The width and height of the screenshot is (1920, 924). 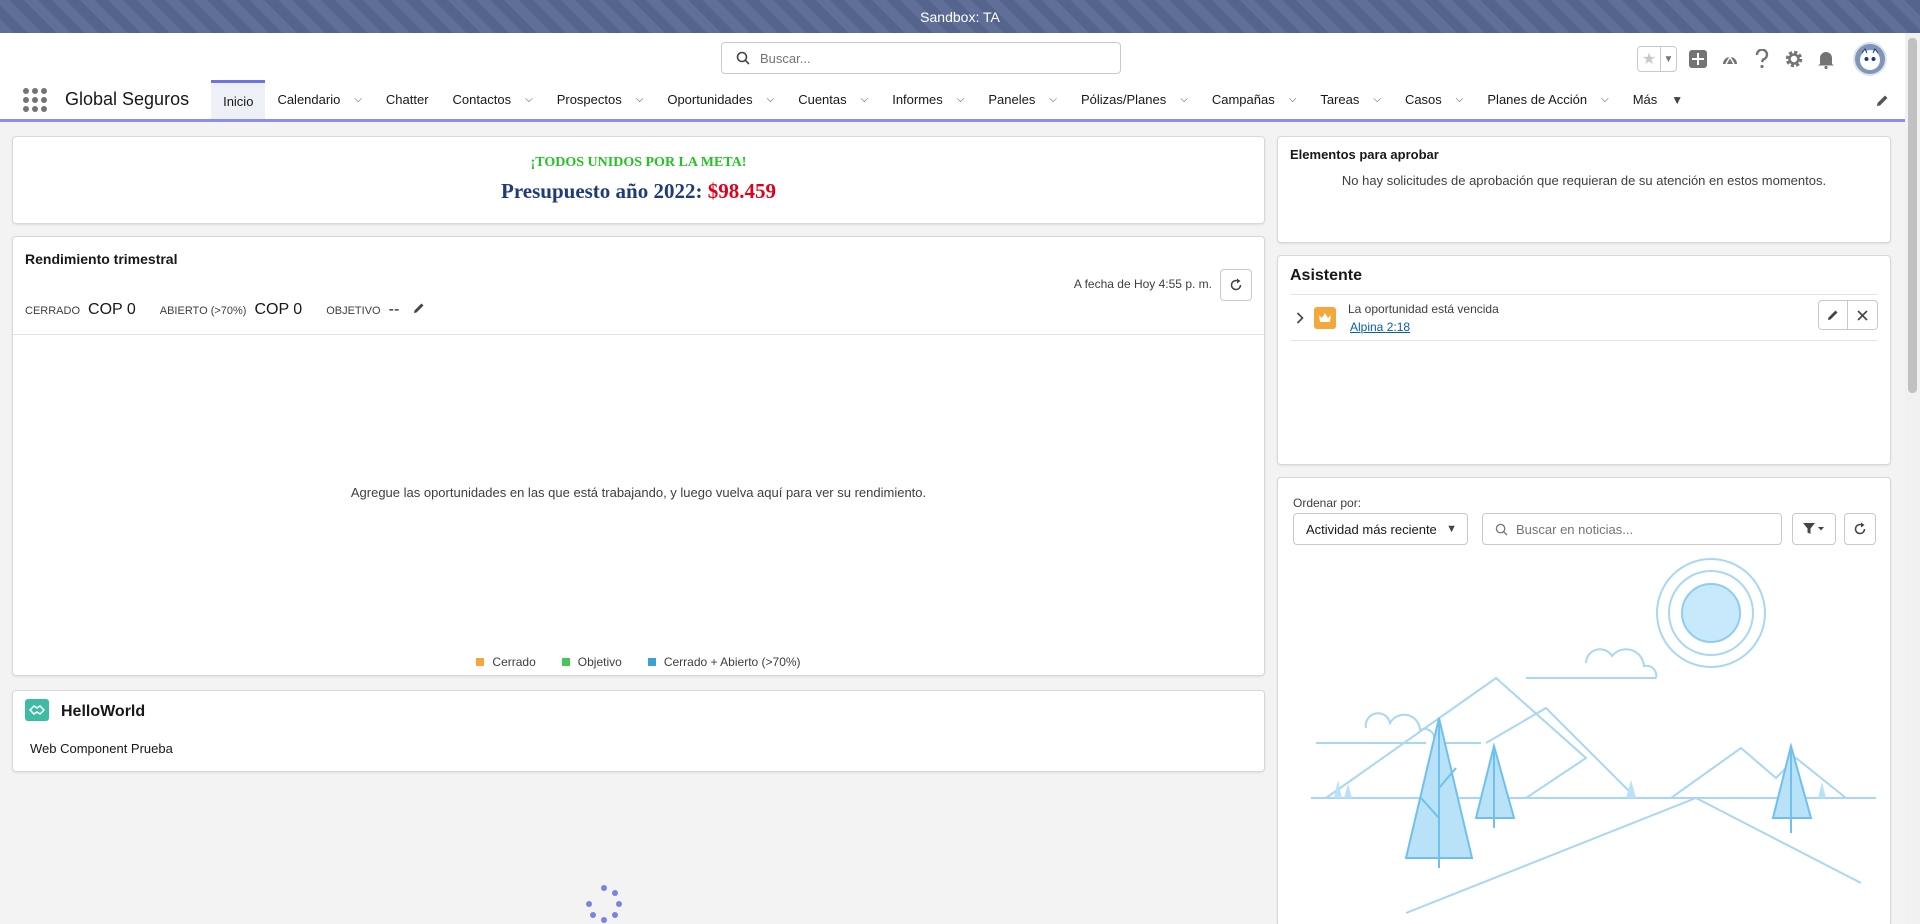 What do you see at coordinates (1668, 59) in the screenshot?
I see `favorites-dropdown-icon: ▼` at bounding box center [1668, 59].